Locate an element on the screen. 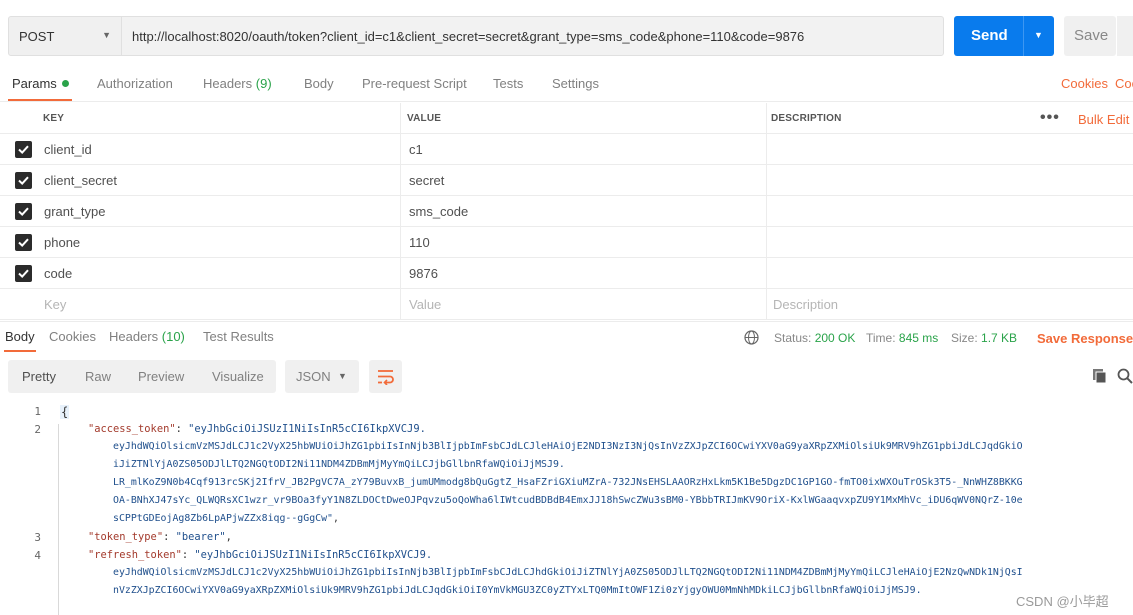  method-select: POST ▼ is located at coordinates (65, 36).